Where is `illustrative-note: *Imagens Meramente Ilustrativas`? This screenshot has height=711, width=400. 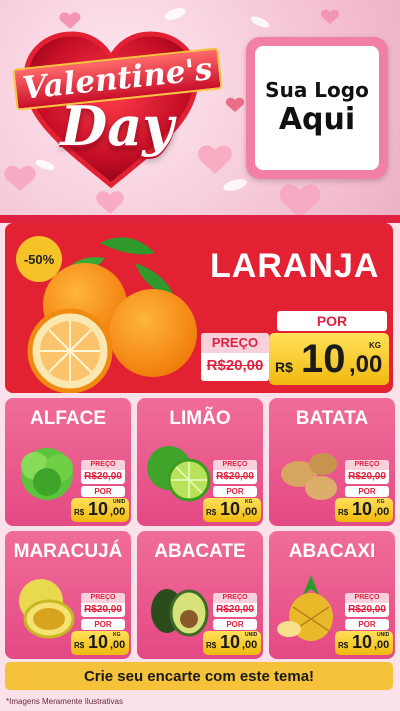
illustrative-note: *Imagens Meramente Ilustrativas is located at coordinates (64, 701).